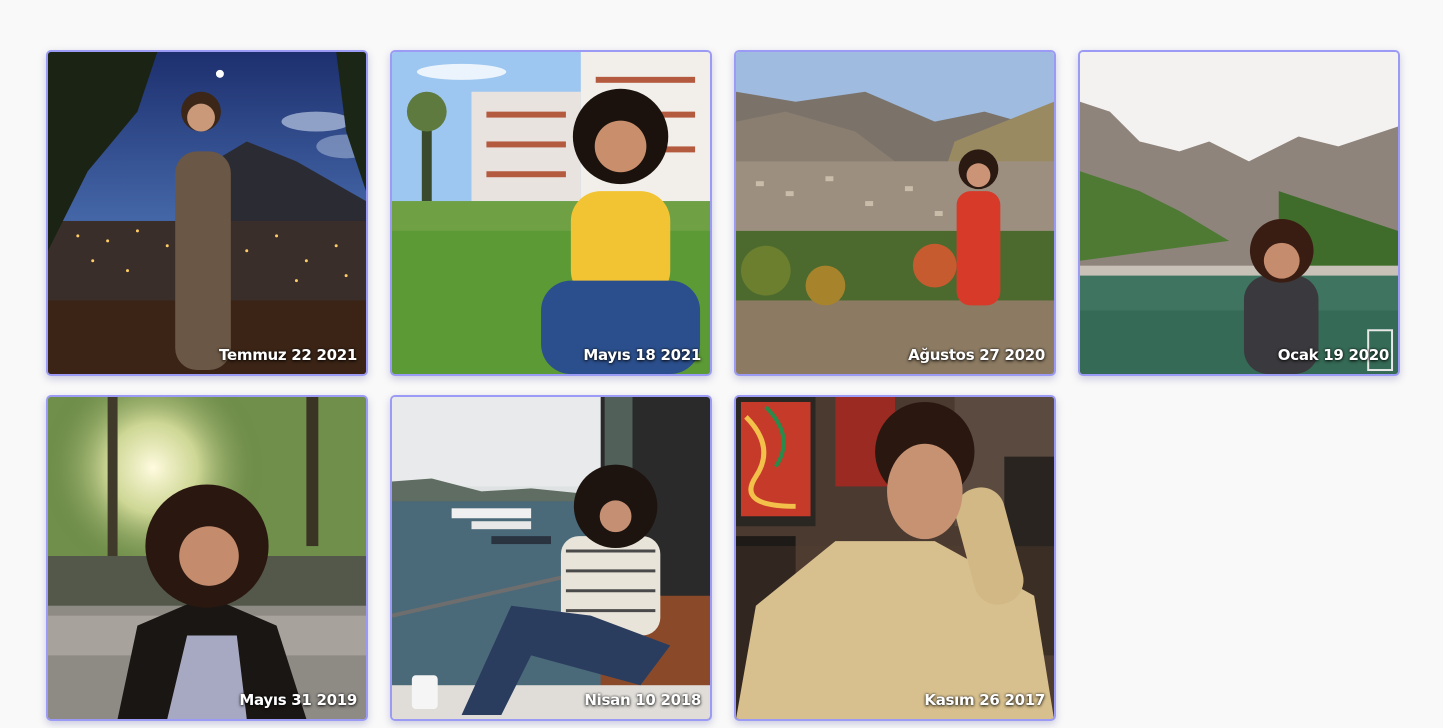  I want to click on photo-card: Kasım 26 2017, so click(895, 558).